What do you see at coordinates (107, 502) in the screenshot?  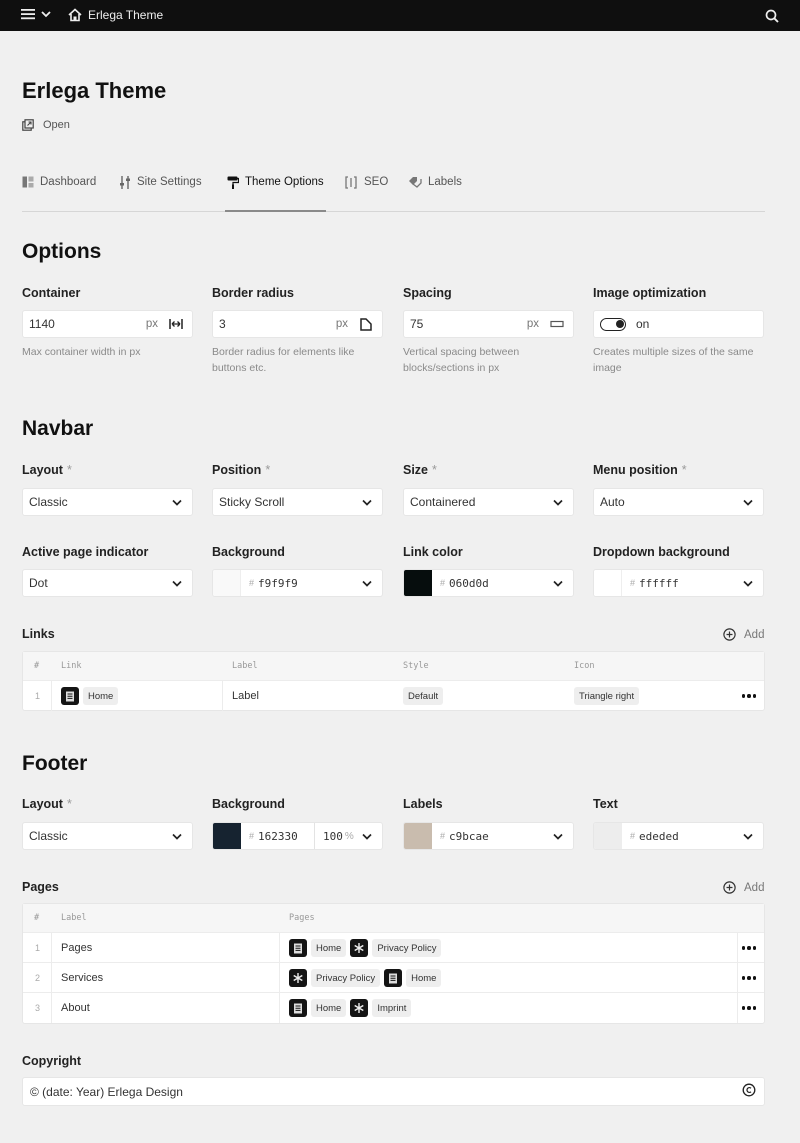 I see `navbar-layout-select: Classic` at bounding box center [107, 502].